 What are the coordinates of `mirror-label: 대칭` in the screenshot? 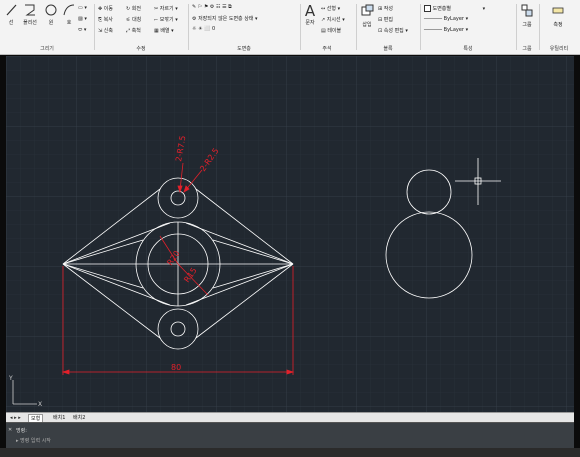 It's located at (137, 20).